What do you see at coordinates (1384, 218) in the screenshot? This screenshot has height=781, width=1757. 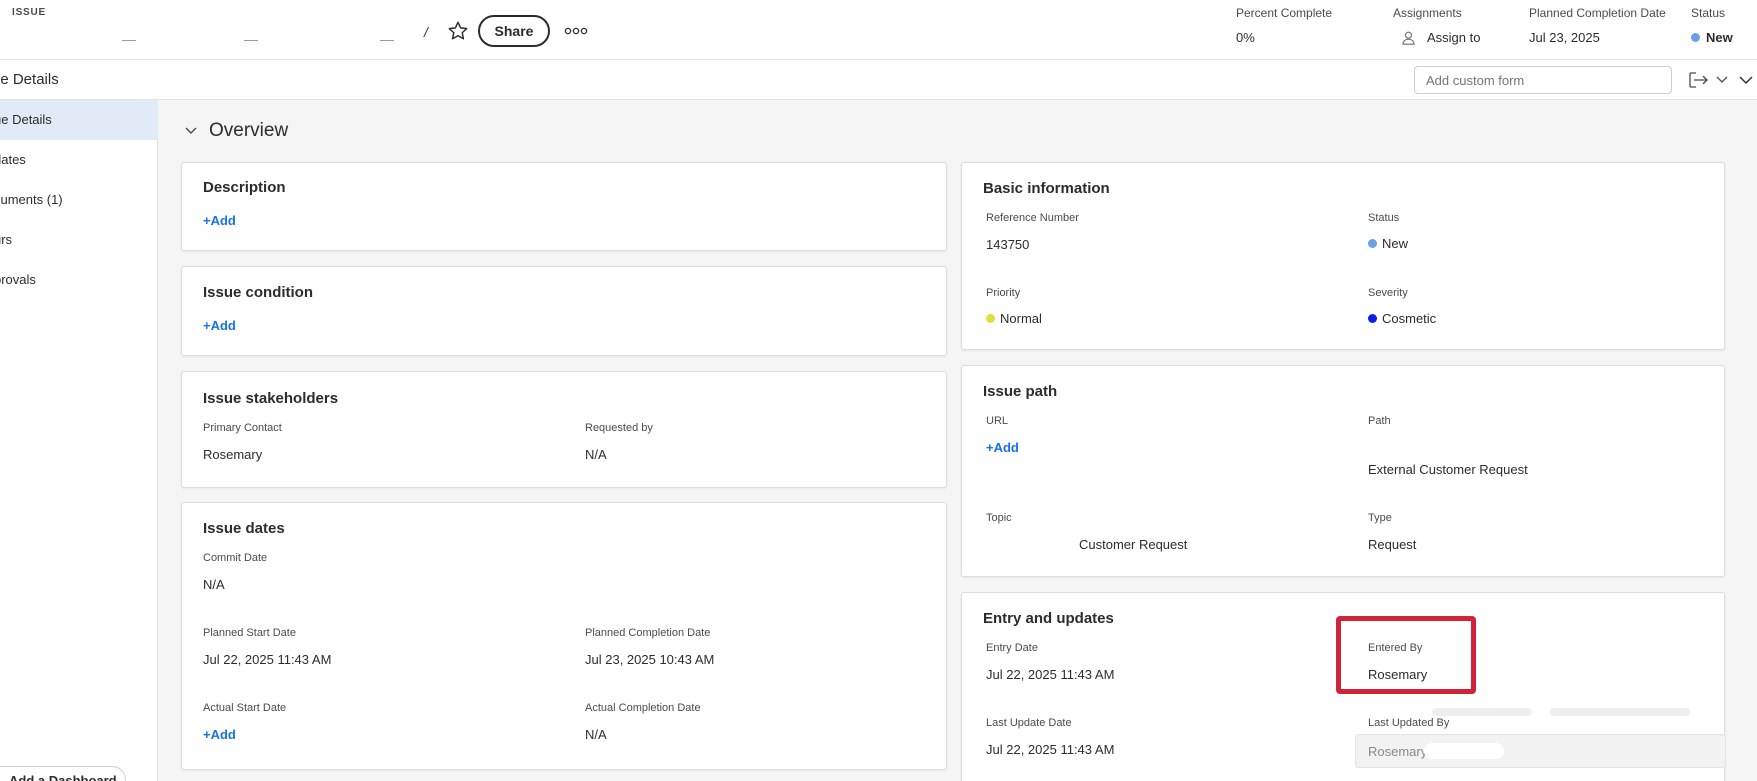 I see `status-label: Status` at bounding box center [1384, 218].